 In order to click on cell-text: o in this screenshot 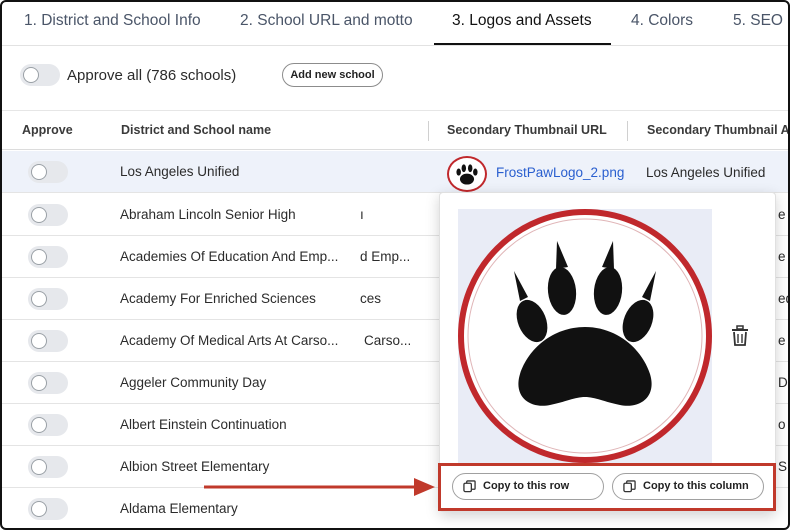, I will do `click(782, 424)`.